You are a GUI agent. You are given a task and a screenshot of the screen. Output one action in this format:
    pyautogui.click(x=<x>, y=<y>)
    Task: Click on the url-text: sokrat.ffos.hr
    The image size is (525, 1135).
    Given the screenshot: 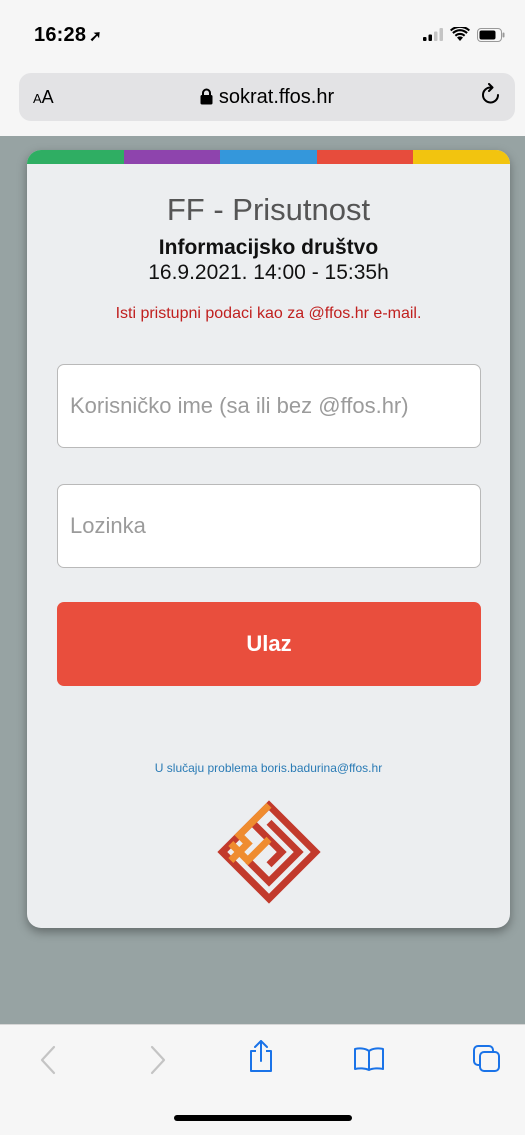 What is the action you would take?
    pyautogui.click(x=276, y=97)
    